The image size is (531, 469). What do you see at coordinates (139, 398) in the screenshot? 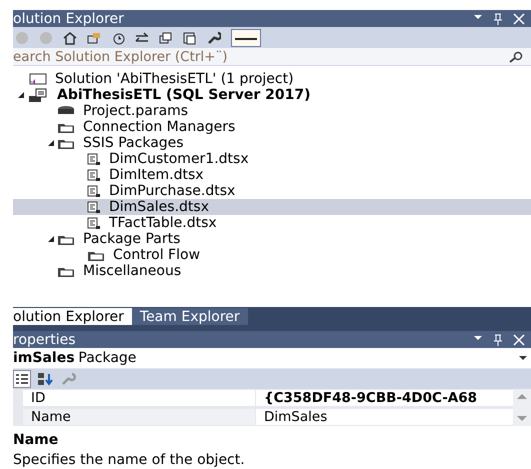
I see `property-name: ID` at bounding box center [139, 398].